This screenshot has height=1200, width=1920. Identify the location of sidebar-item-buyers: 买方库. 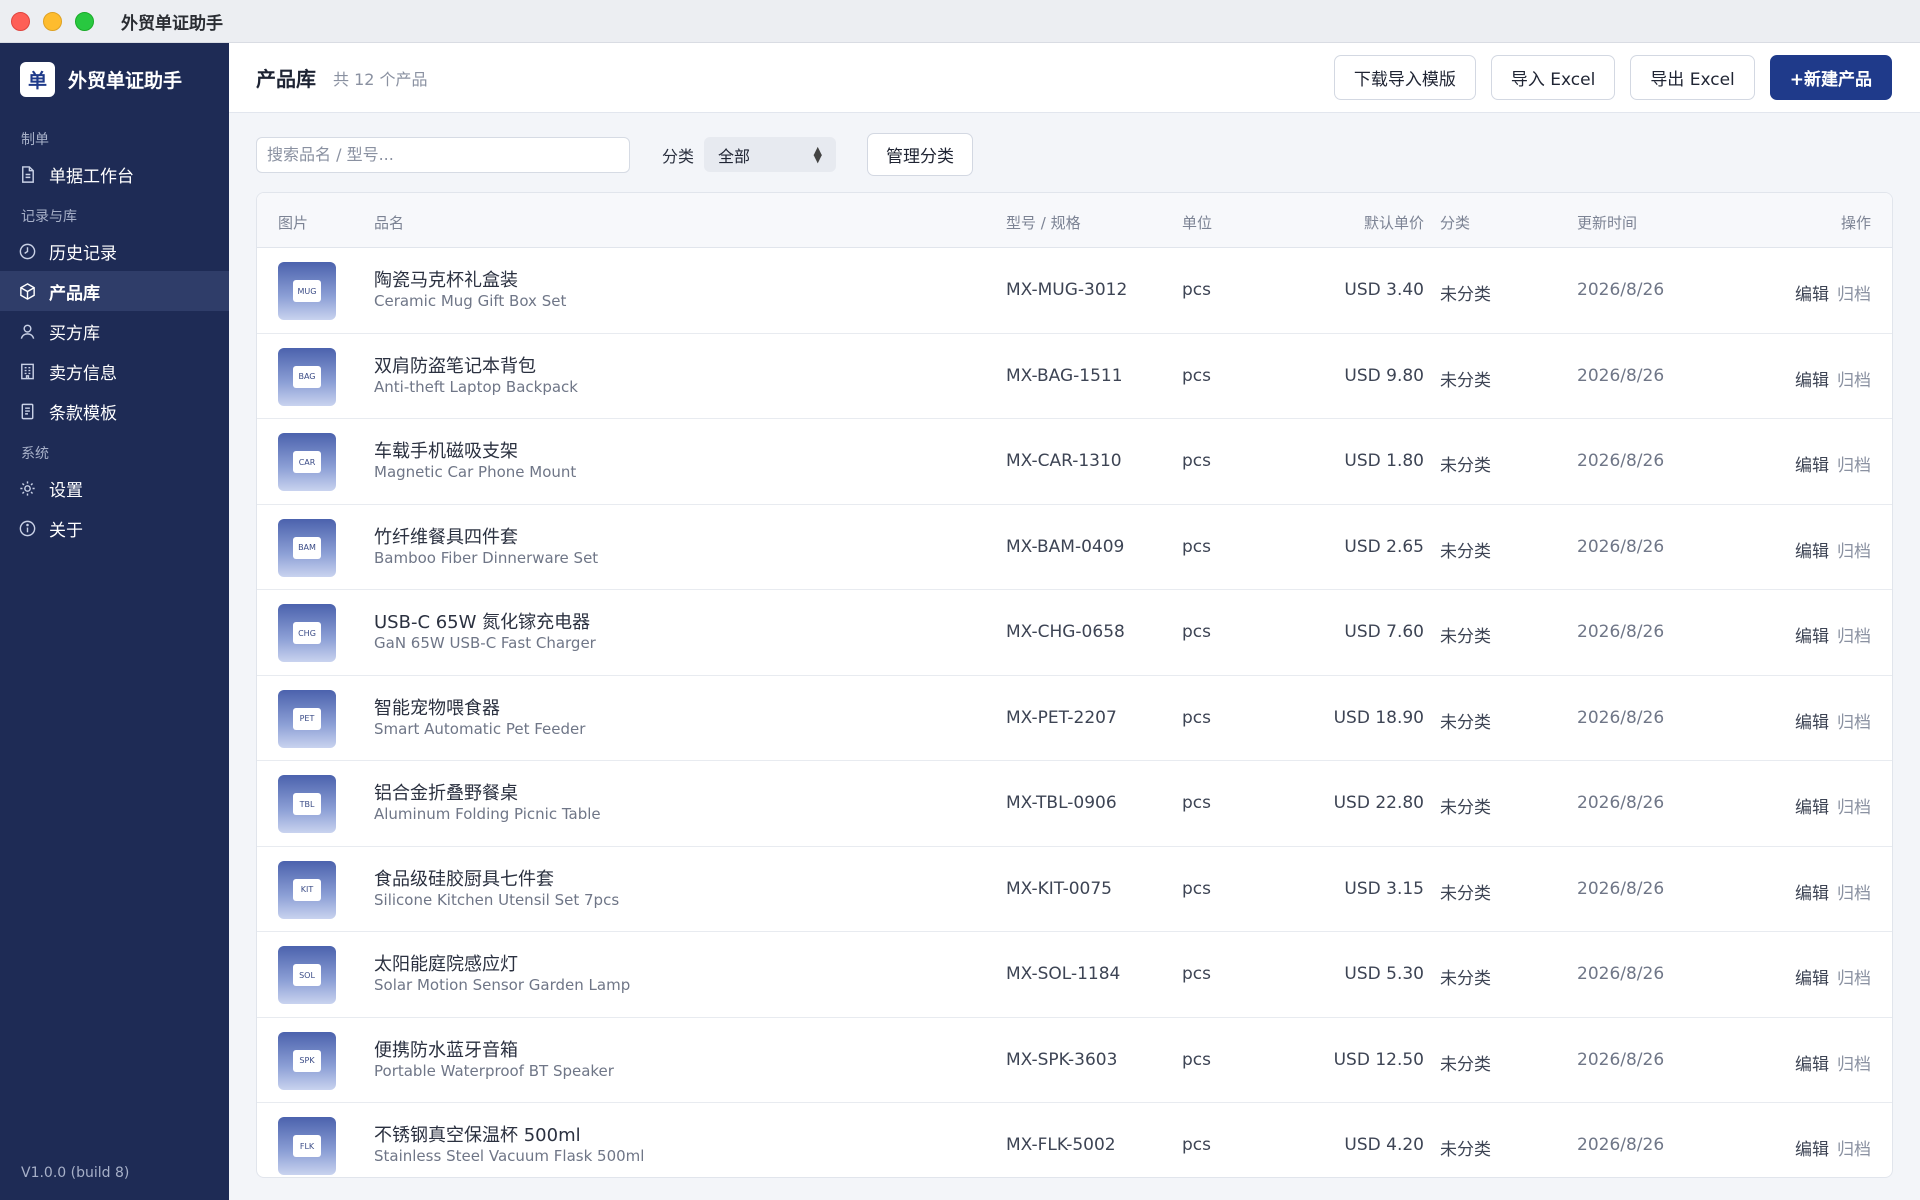
(114, 331).